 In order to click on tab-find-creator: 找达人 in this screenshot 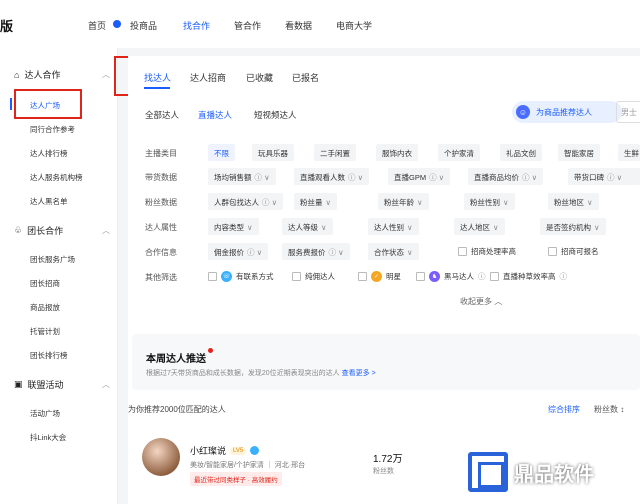, I will do `click(157, 77)`.